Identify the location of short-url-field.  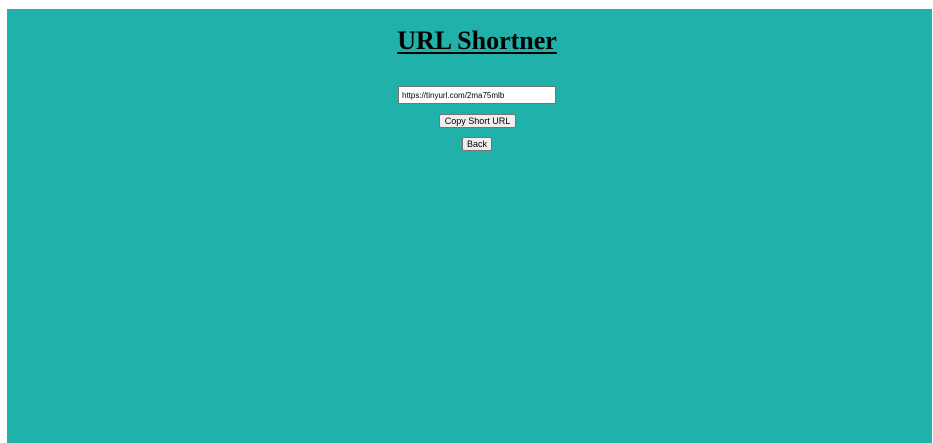
(477, 95).